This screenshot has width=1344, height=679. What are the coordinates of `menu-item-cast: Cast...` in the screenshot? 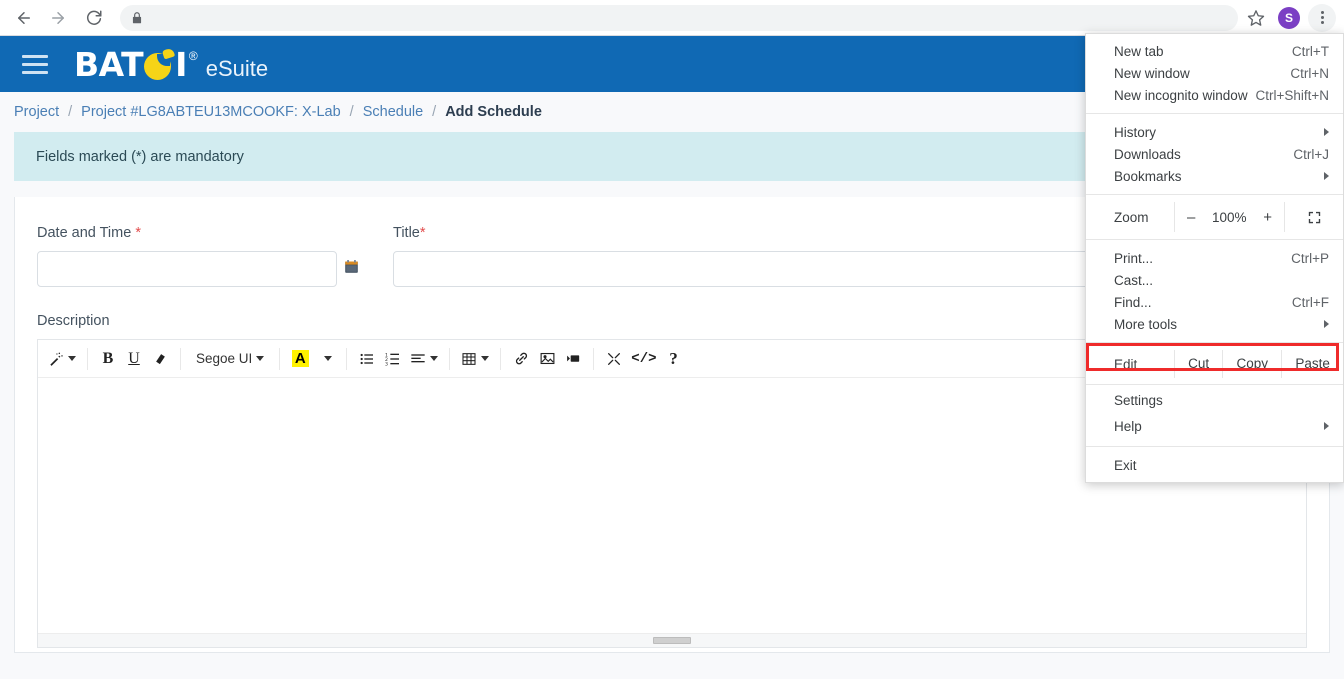 It's located at (1214, 280).